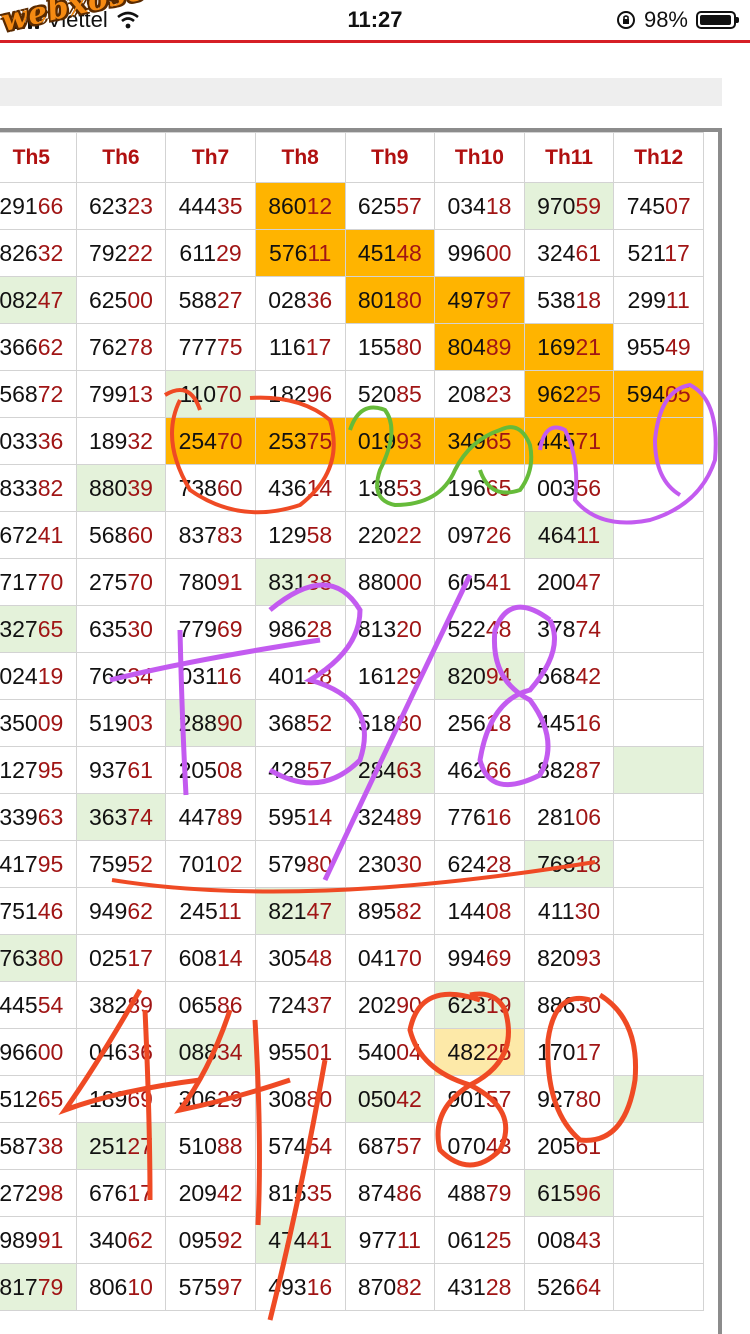 This screenshot has height=1334, width=750. I want to click on result-cell: 11070, so click(210, 394).